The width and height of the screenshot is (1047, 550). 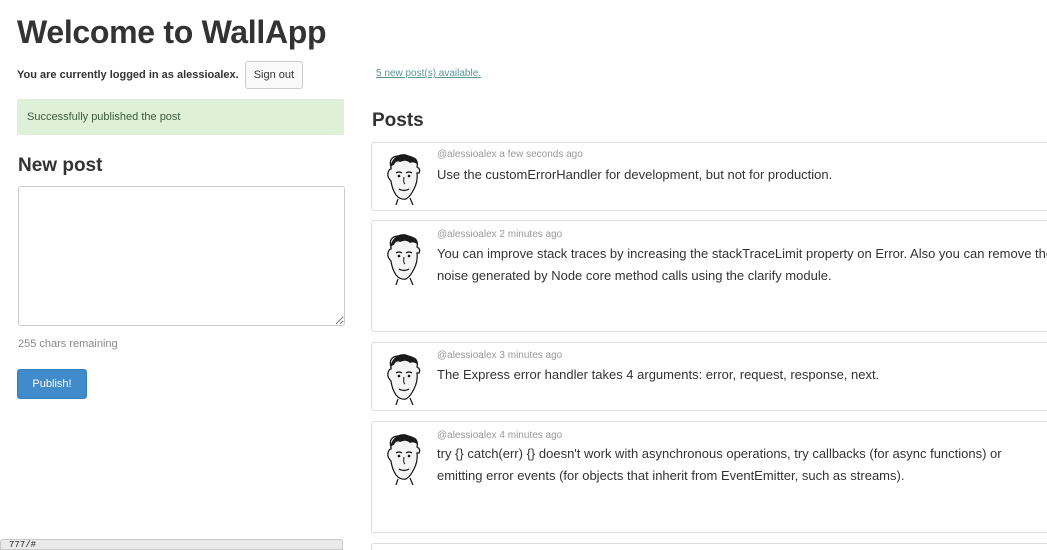 What do you see at coordinates (510, 154) in the screenshot?
I see `post-meta: @alessioalex a few seconds ago` at bounding box center [510, 154].